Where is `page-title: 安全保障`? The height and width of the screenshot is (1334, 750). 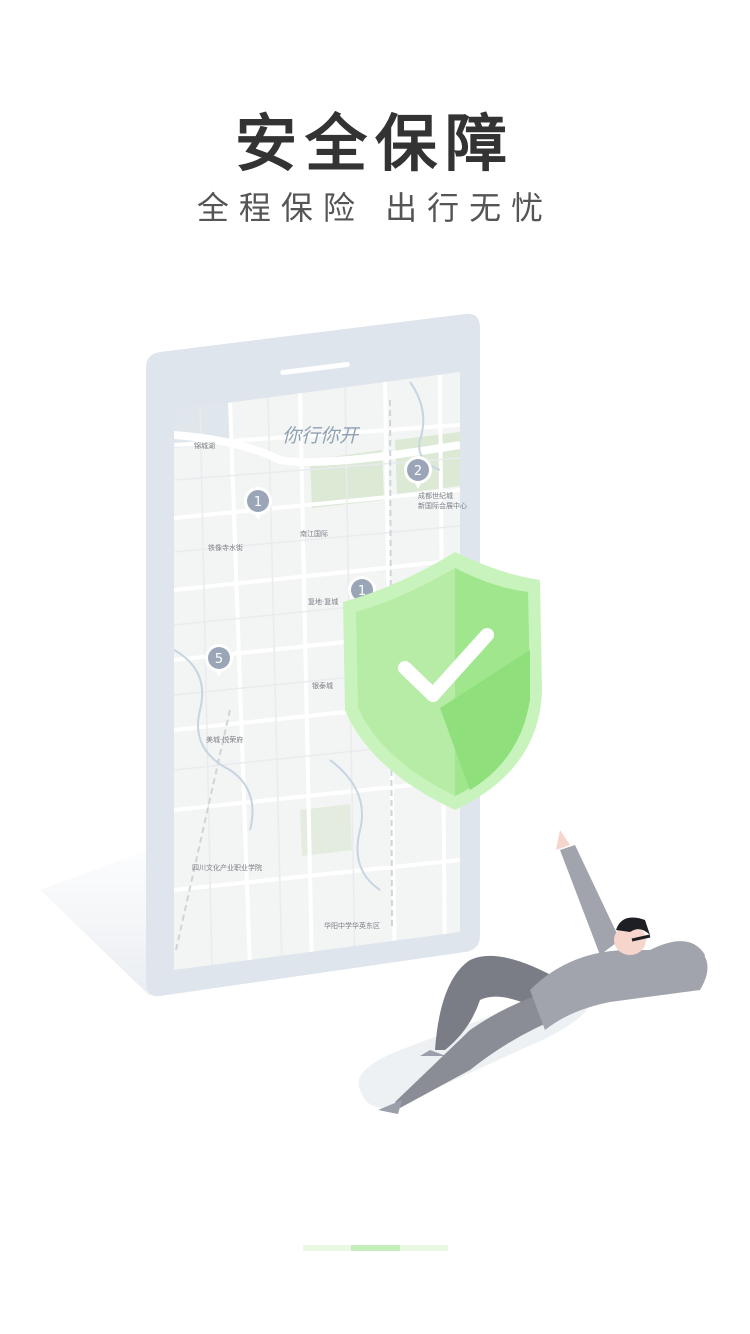 page-title: 安全保障 is located at coordinates (374, 143).